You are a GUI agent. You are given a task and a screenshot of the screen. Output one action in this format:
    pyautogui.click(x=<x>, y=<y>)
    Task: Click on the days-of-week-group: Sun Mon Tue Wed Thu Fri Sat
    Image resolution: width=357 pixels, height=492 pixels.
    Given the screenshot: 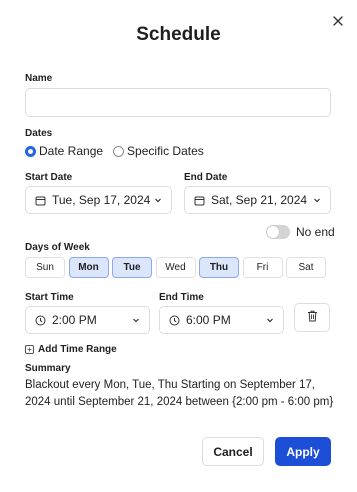 What is the action you would take?
    pyautogui.click(x=177, y=267)
    